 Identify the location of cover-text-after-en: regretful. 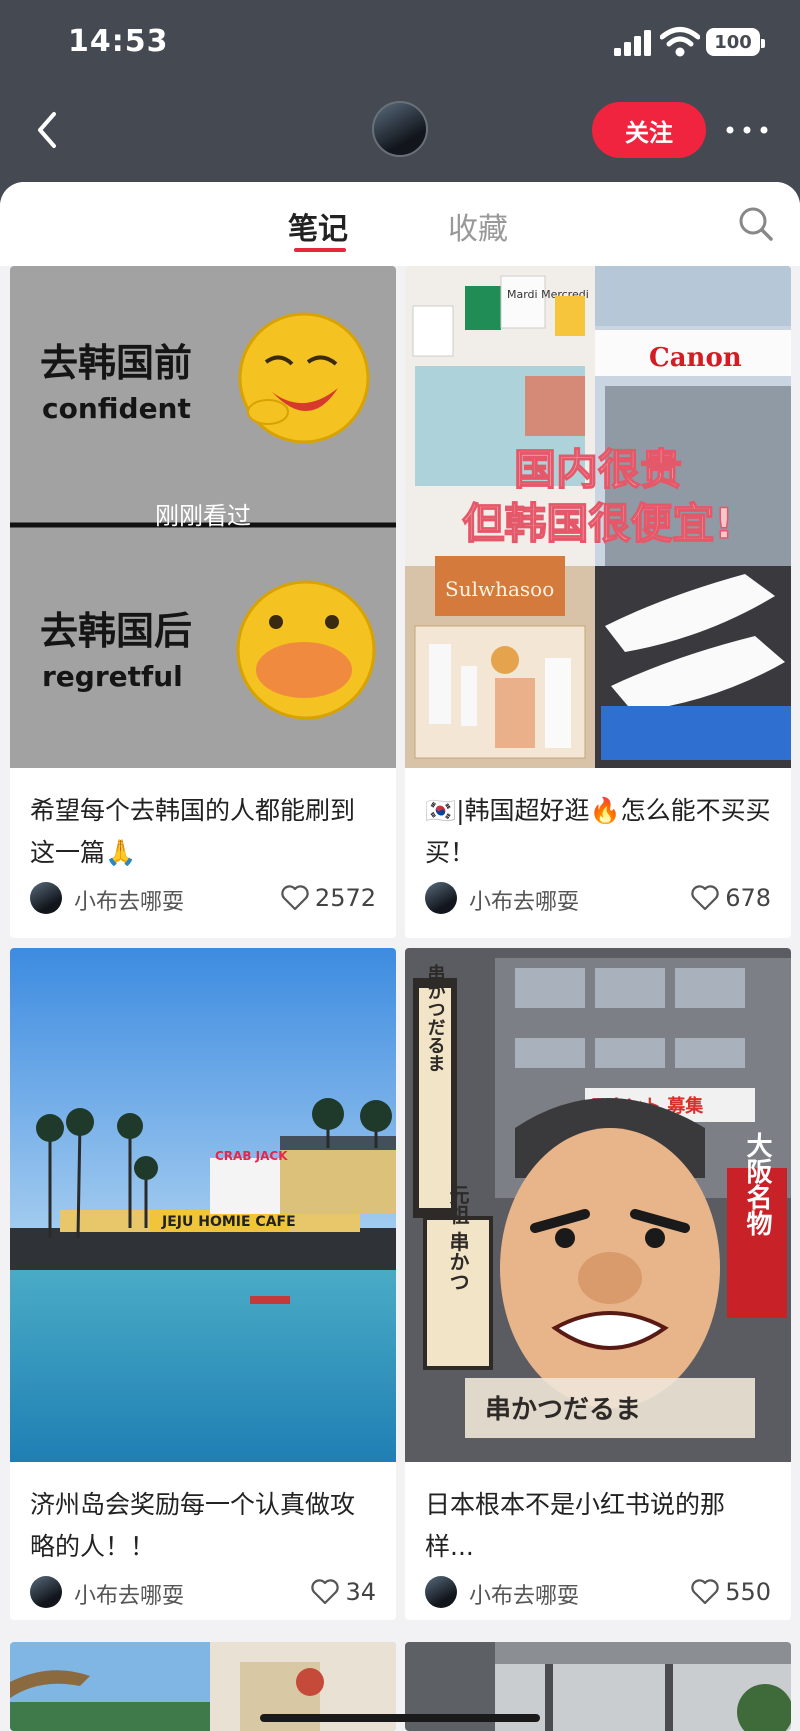
(112, 676).